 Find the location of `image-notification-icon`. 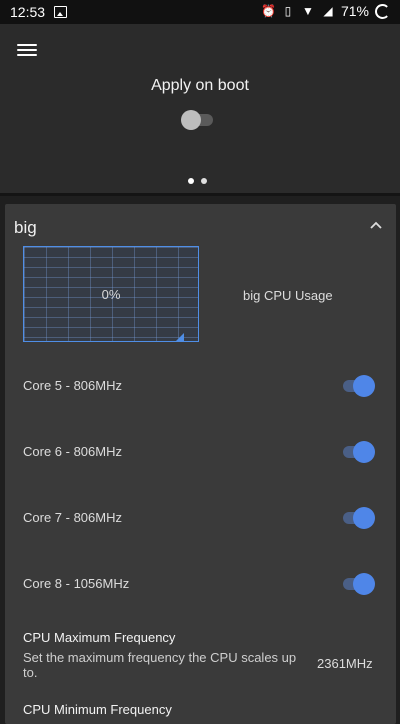

image-notification-icon is located at coordinates (60, 12).